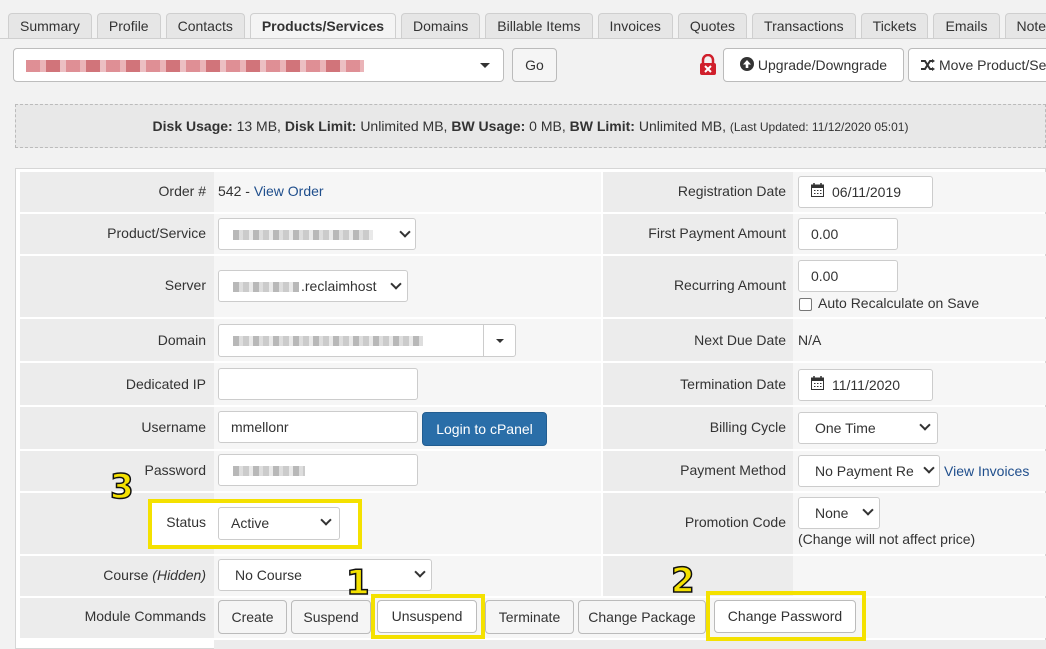  I want to click on termination-date-value: 11/11/2020, so click(866, 385).